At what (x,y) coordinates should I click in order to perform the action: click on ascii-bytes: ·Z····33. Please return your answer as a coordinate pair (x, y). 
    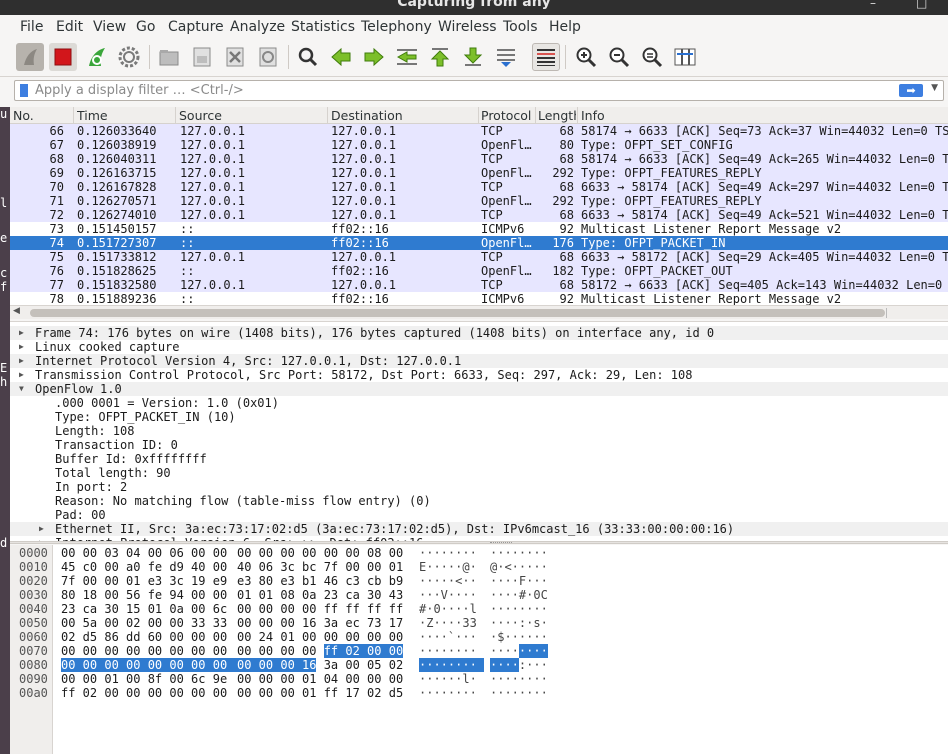
    Looking at the image, I should click on (448, 623).